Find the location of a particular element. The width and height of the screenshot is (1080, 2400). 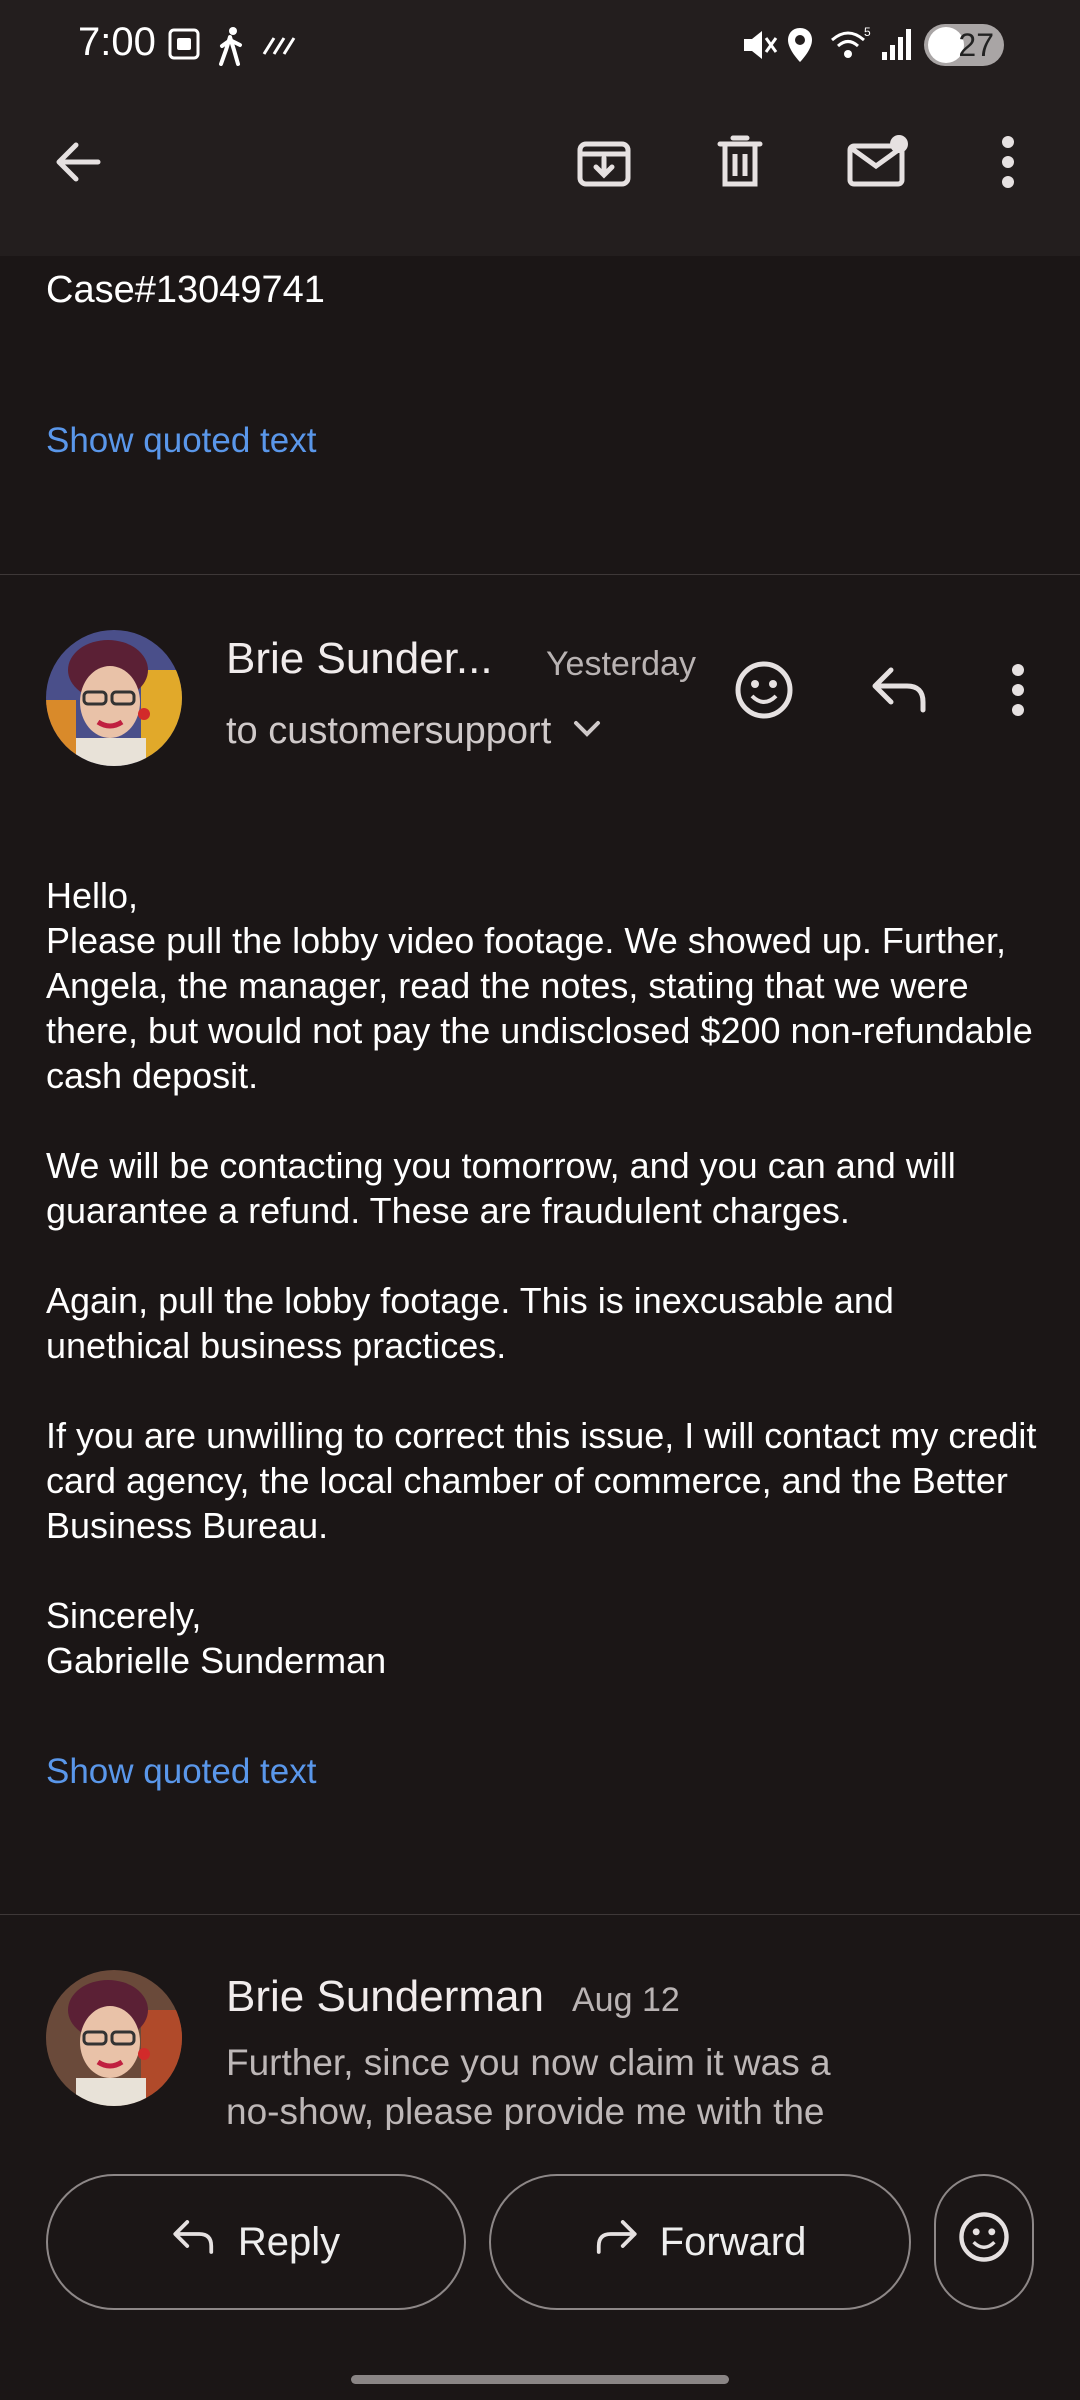

location-icon is located at coordinates (800, 47).